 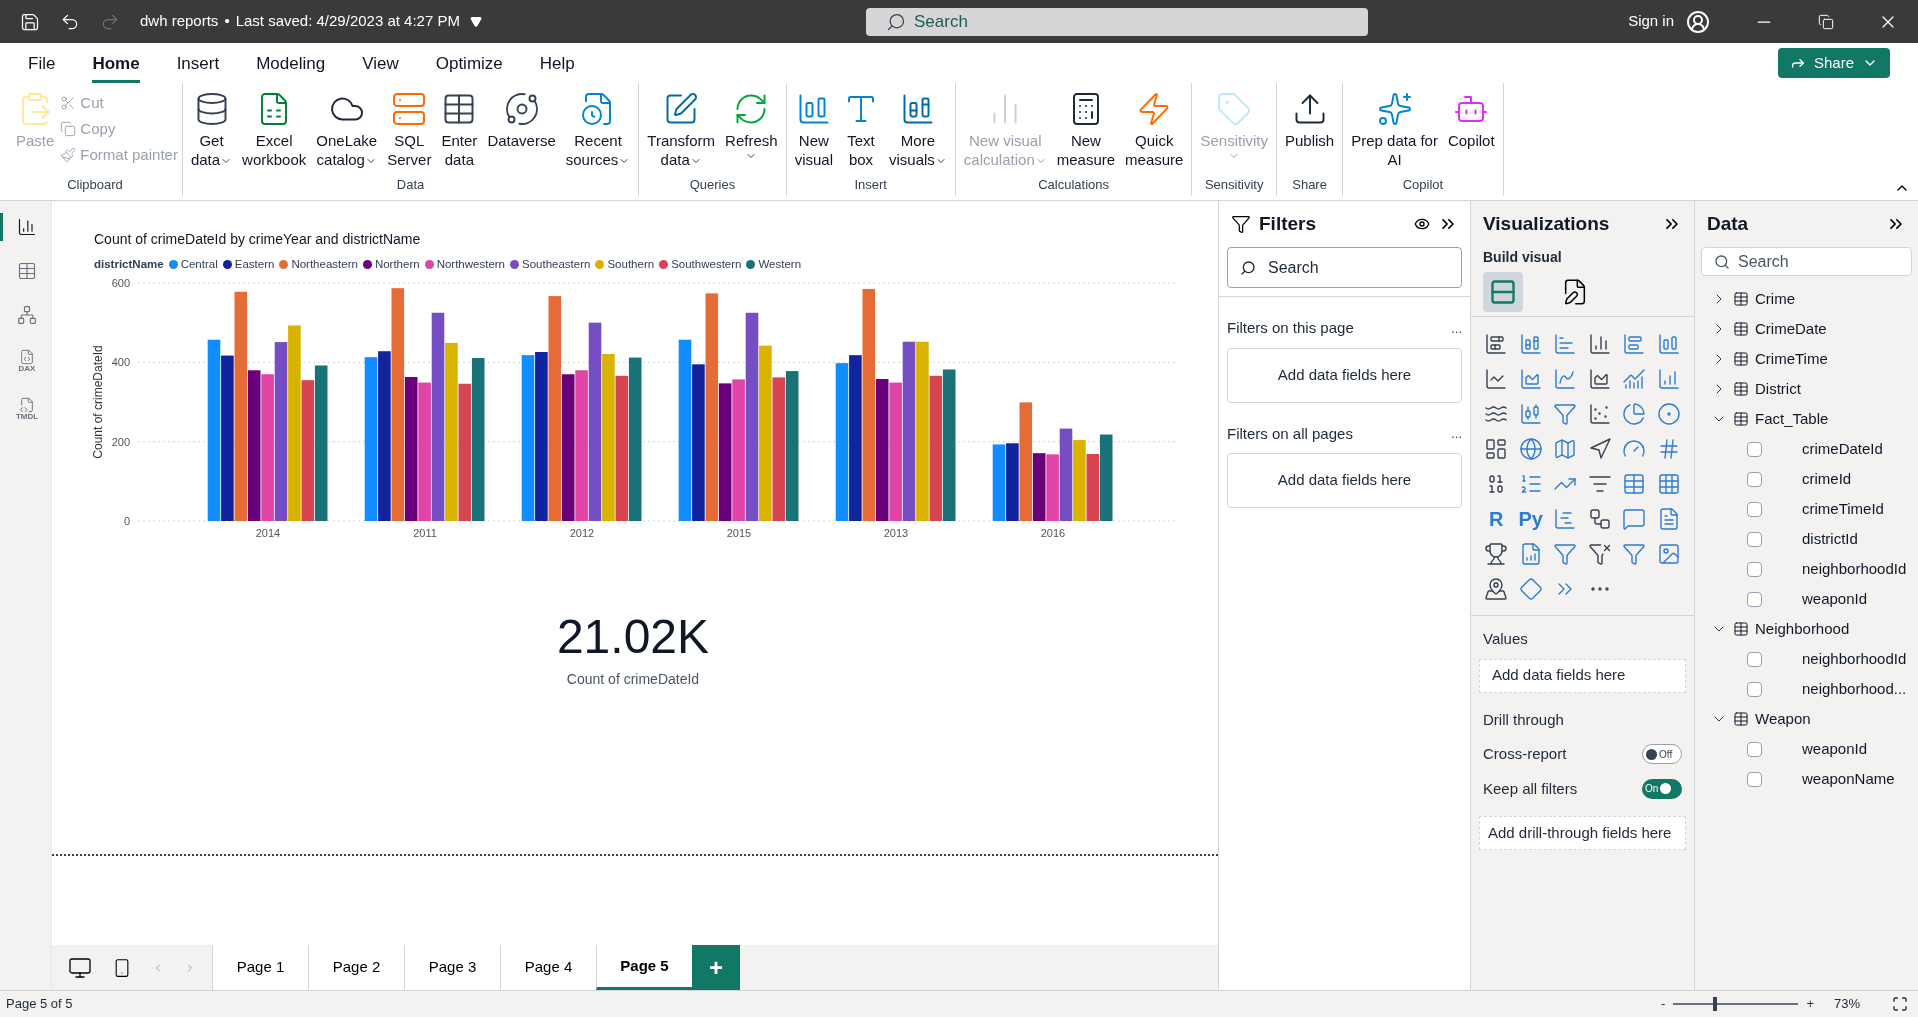 What do you see at coordinates (347, 130) in the screenshot?
I see `ribbon-button: OneLake catalog` at bounding box center [347, 130].